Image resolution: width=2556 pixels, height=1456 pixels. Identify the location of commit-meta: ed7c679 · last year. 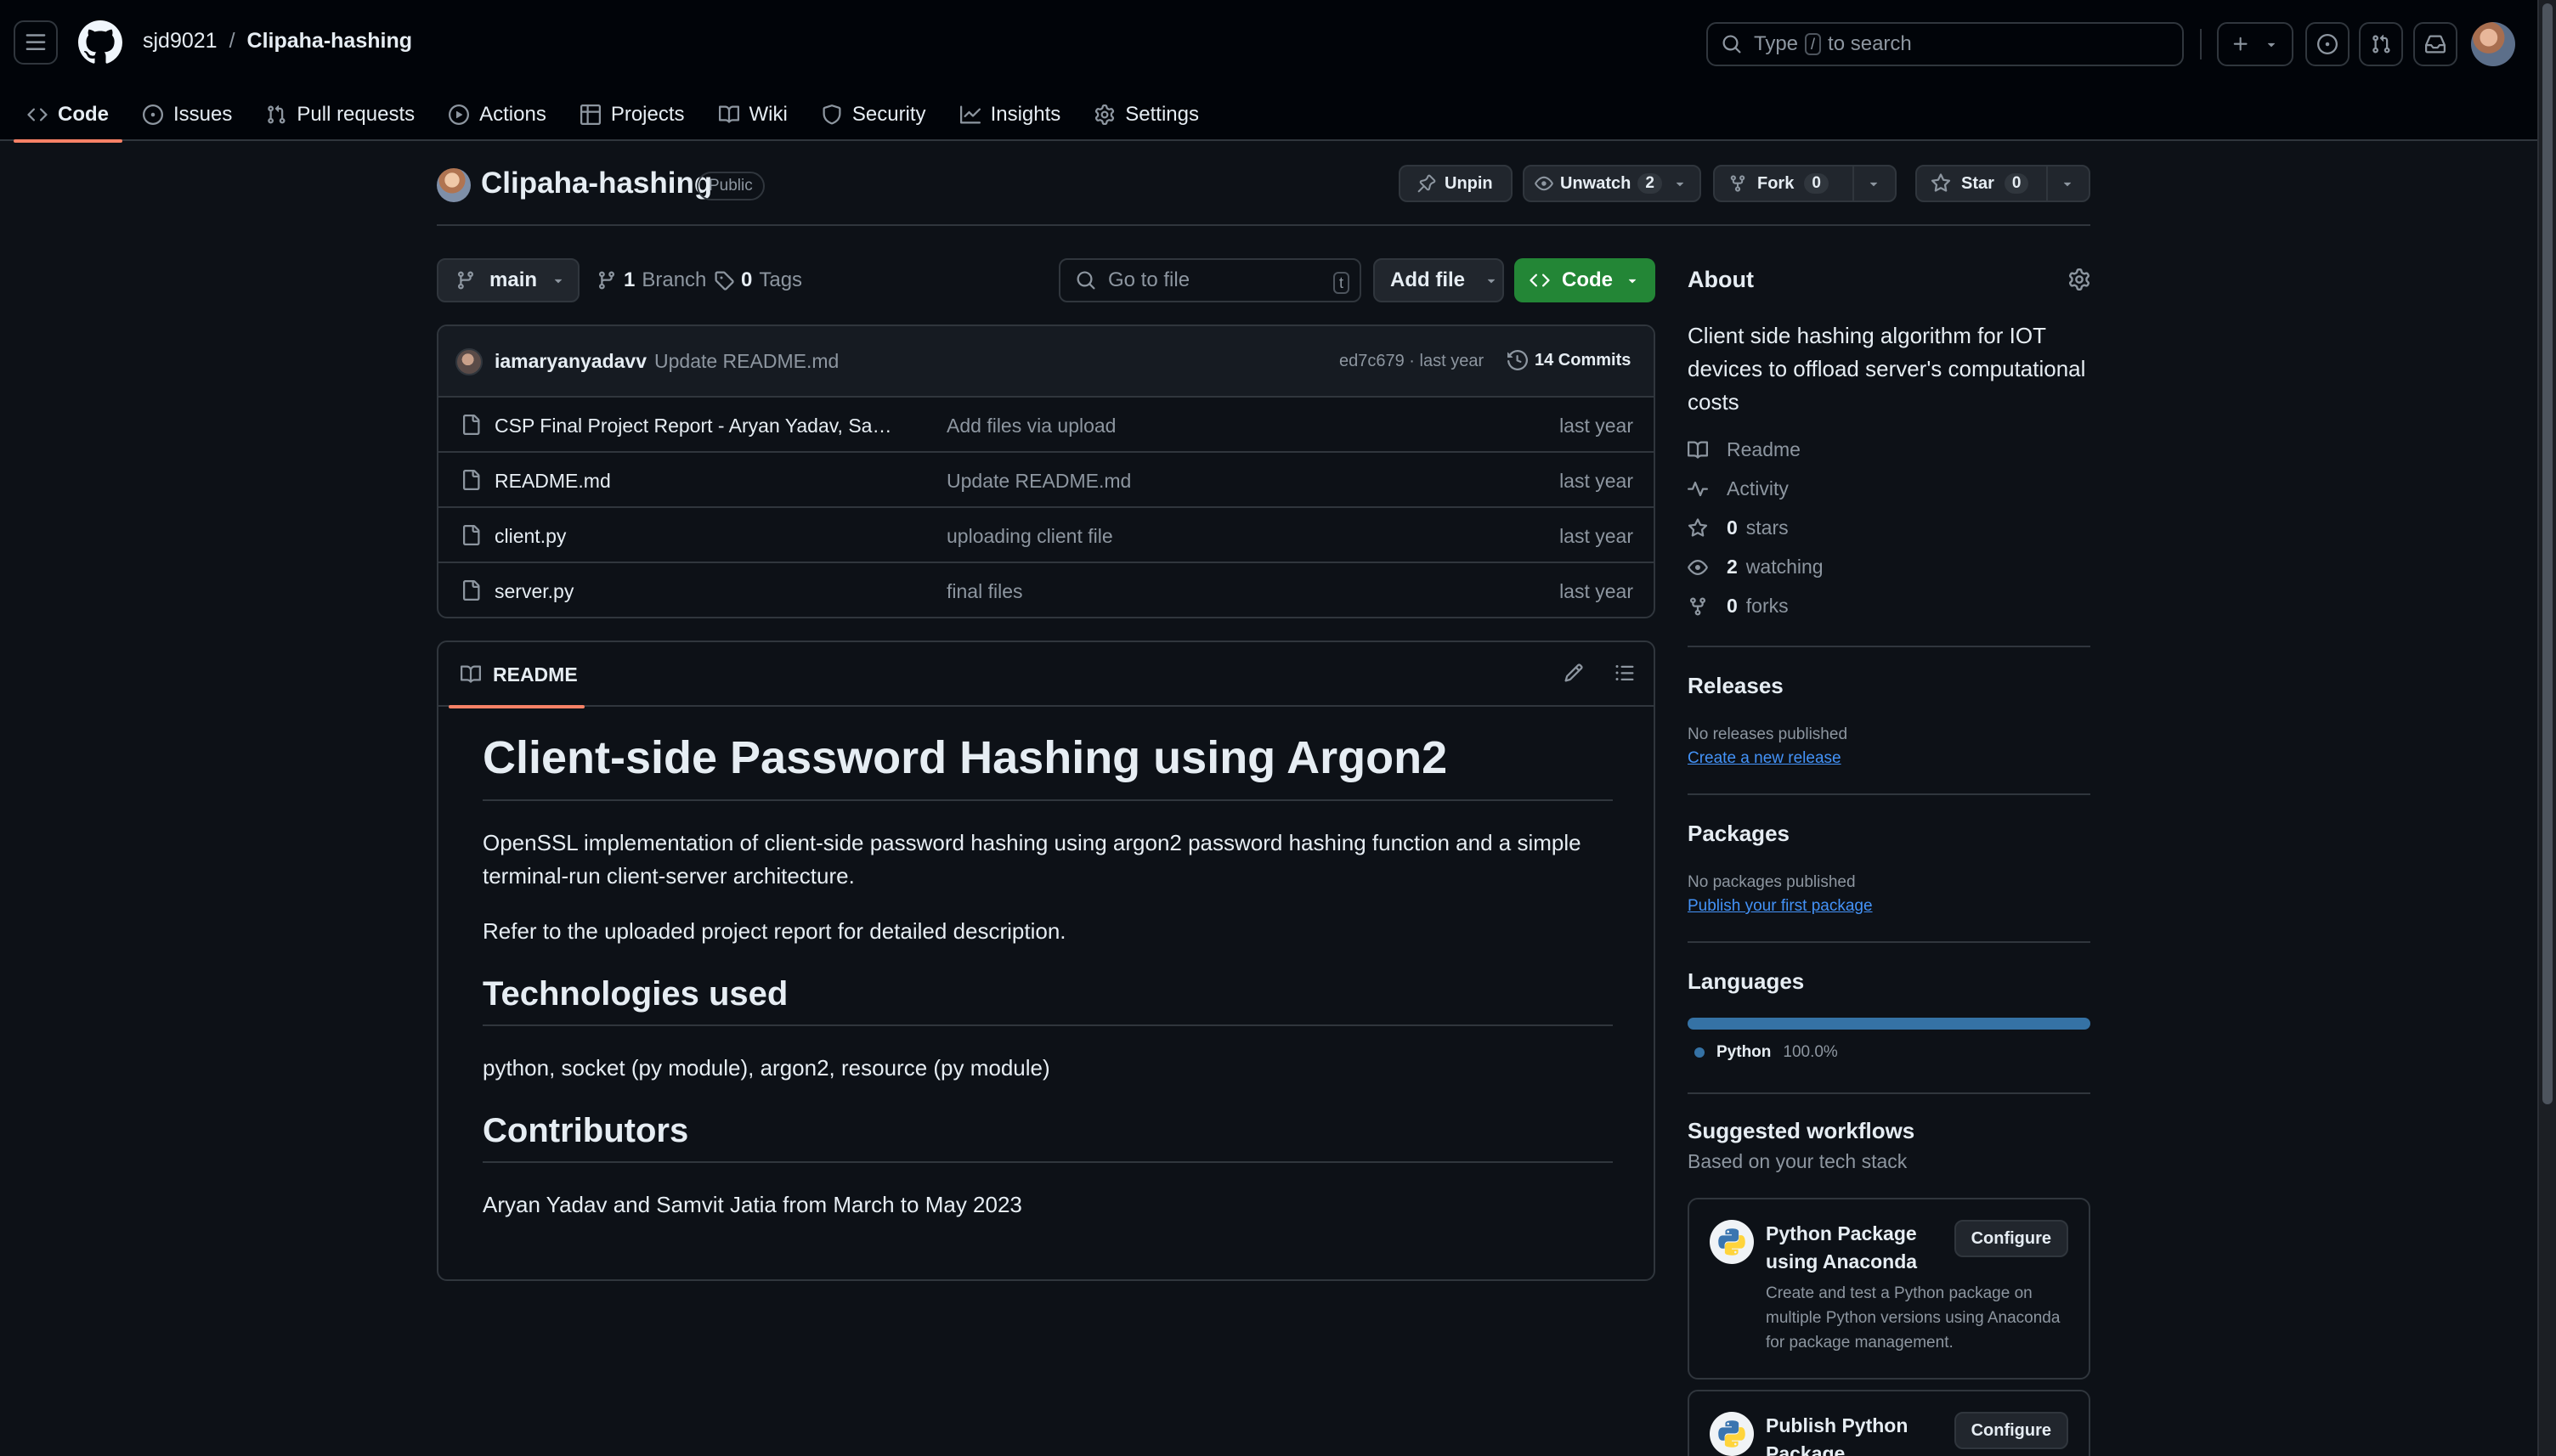
(1412, 362).